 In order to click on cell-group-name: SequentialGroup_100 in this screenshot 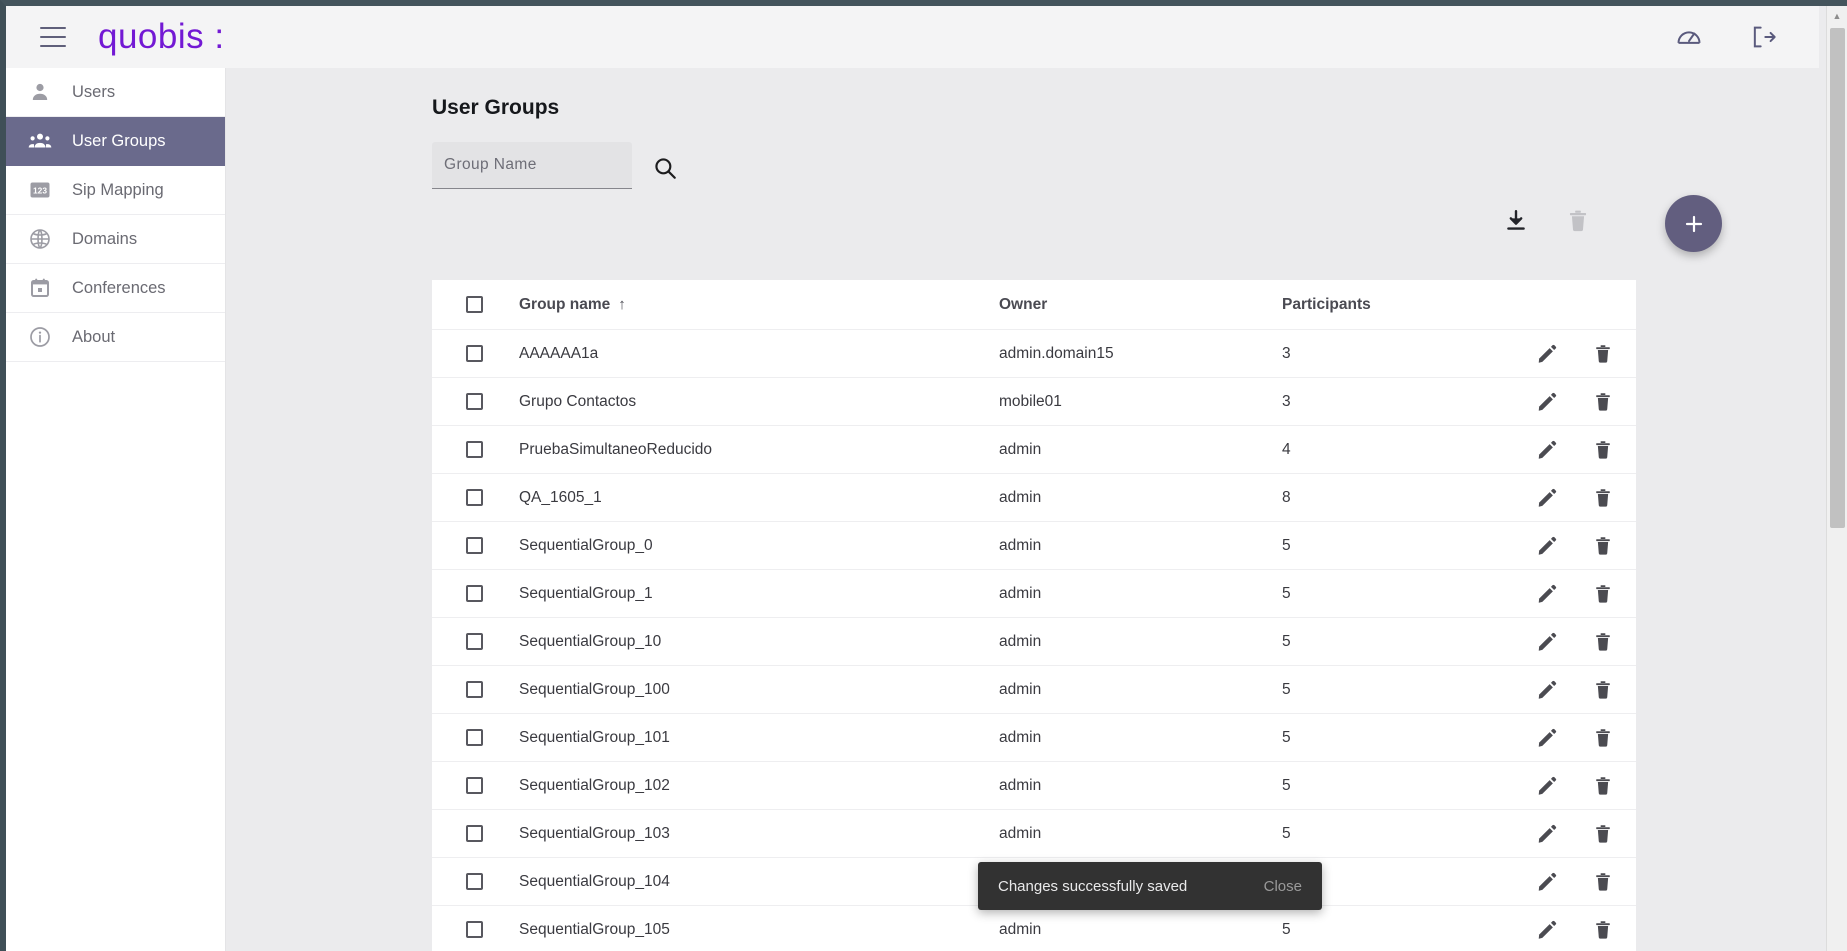, I will do `click(594, 689)`.